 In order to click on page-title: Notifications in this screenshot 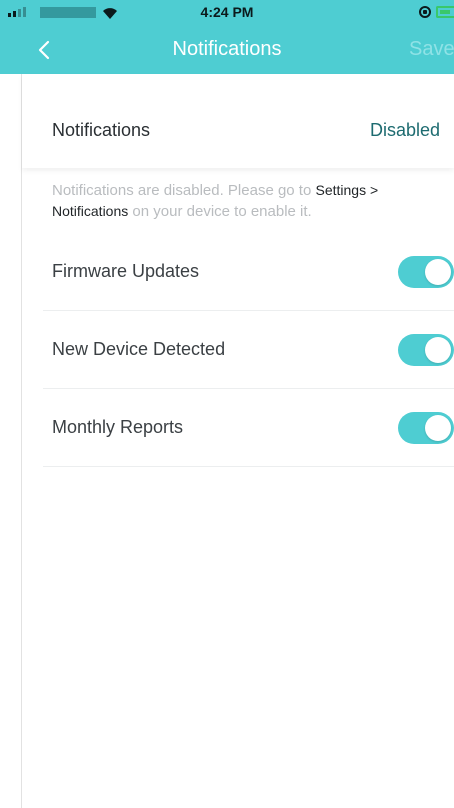, I will do `click(227, 49)`.